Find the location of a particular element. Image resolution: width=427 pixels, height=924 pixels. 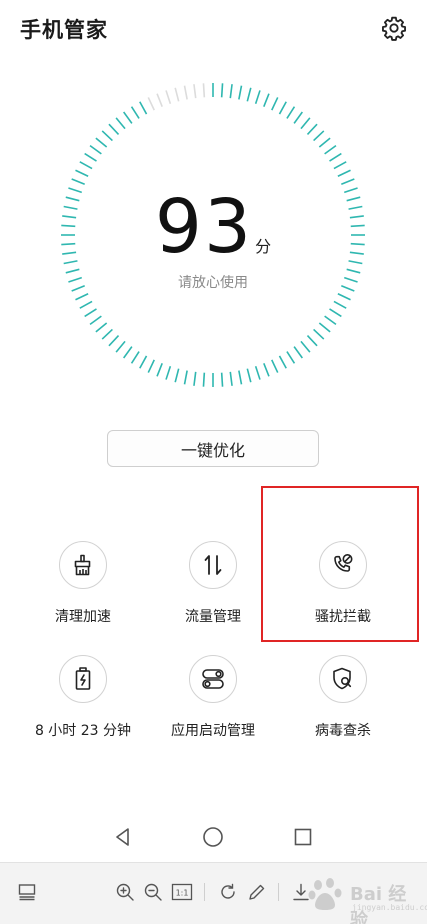

edit-button is located at coordinates (257, 892).